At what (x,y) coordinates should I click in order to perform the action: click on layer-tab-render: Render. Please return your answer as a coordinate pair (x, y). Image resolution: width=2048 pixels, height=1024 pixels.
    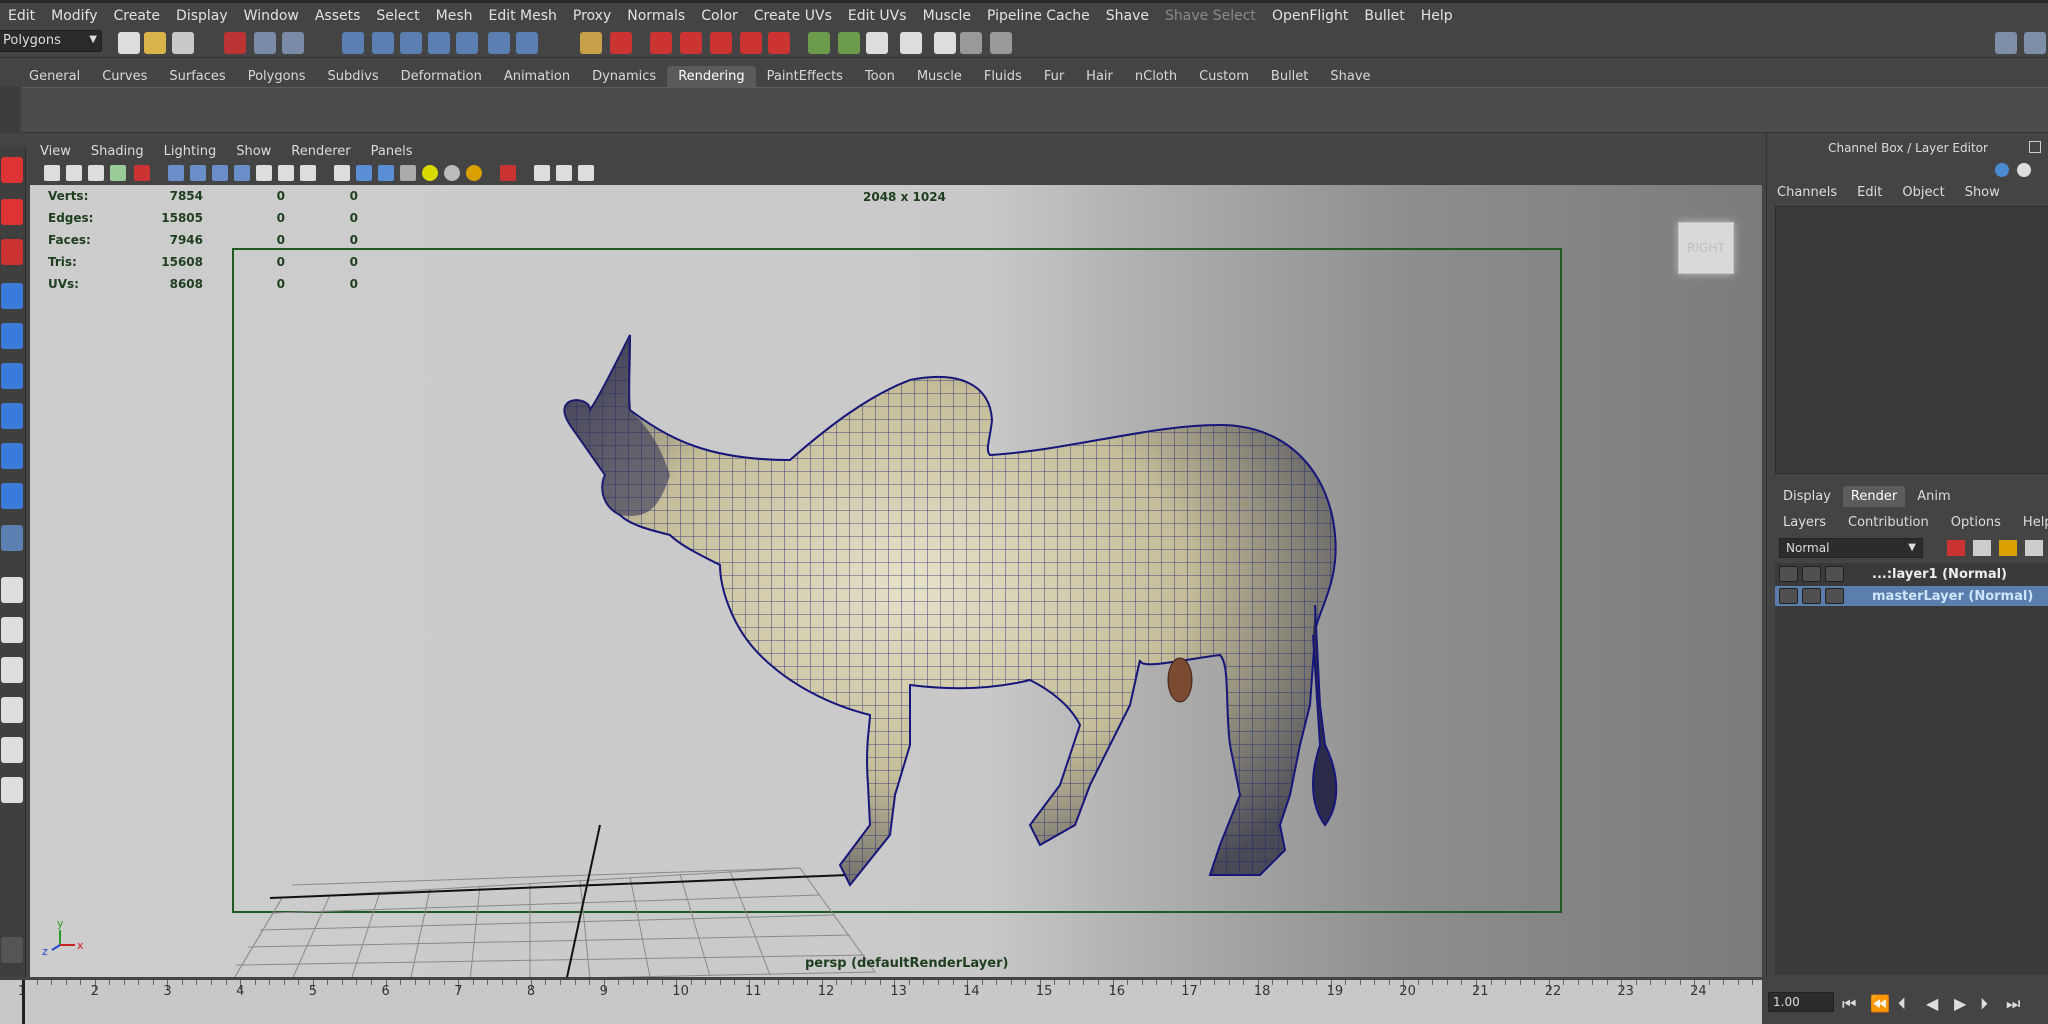
    Looking at the image, I should click on (1874, 496).